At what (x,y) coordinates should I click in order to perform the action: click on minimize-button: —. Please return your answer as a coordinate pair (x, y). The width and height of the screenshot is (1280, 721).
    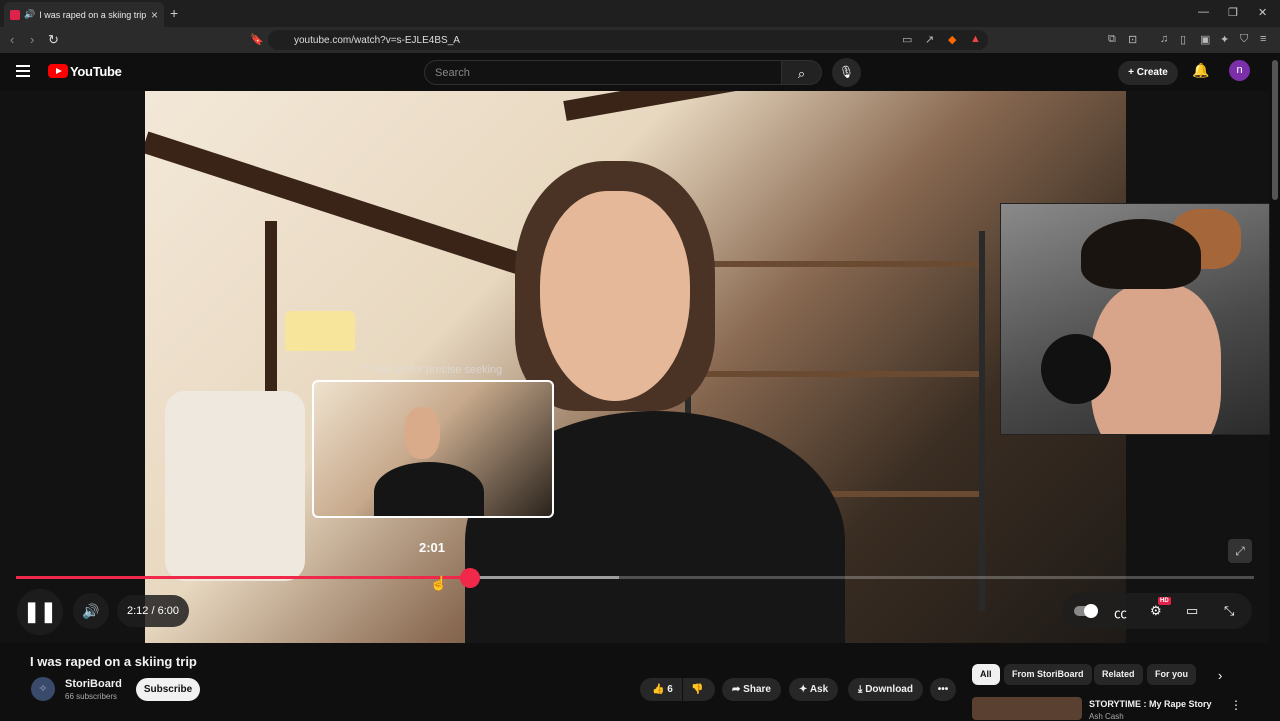
    Looking at the image, I should click on (1203, 12).